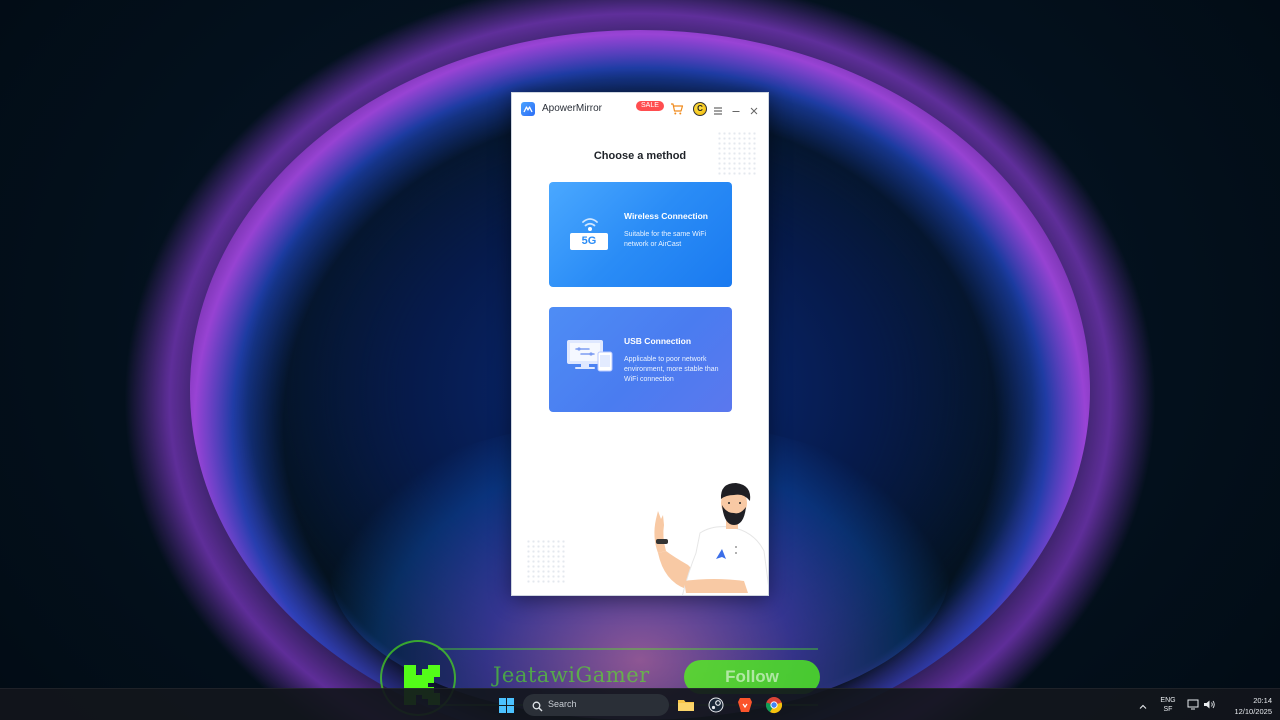 This screenshot has height=720, width=1280. What do you see at coordinates (589, 241) in the screenshot?
I see `5g-label: 5G` at bounding box center [589, 241].